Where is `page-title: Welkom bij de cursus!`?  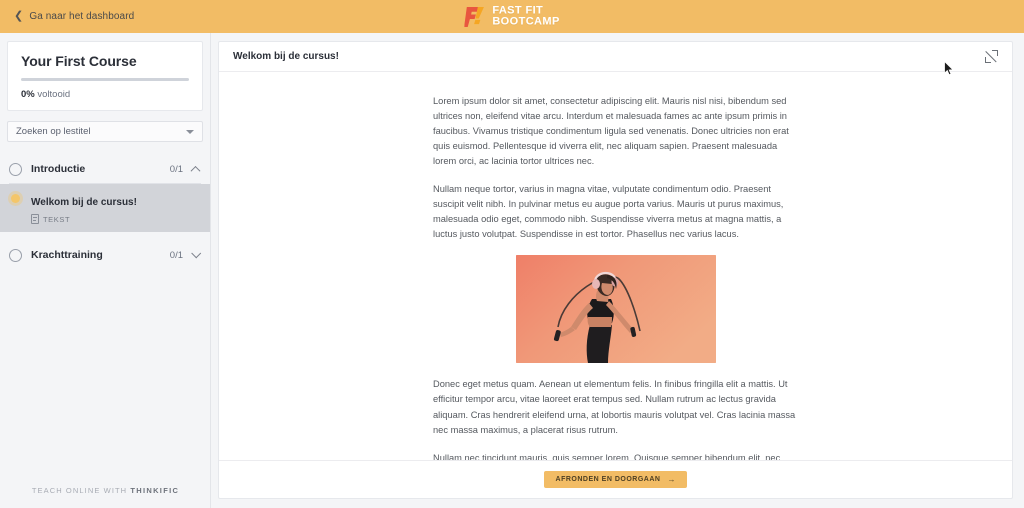 page-title: Welkom bij de cursus! is located at coordinates (286, 56).